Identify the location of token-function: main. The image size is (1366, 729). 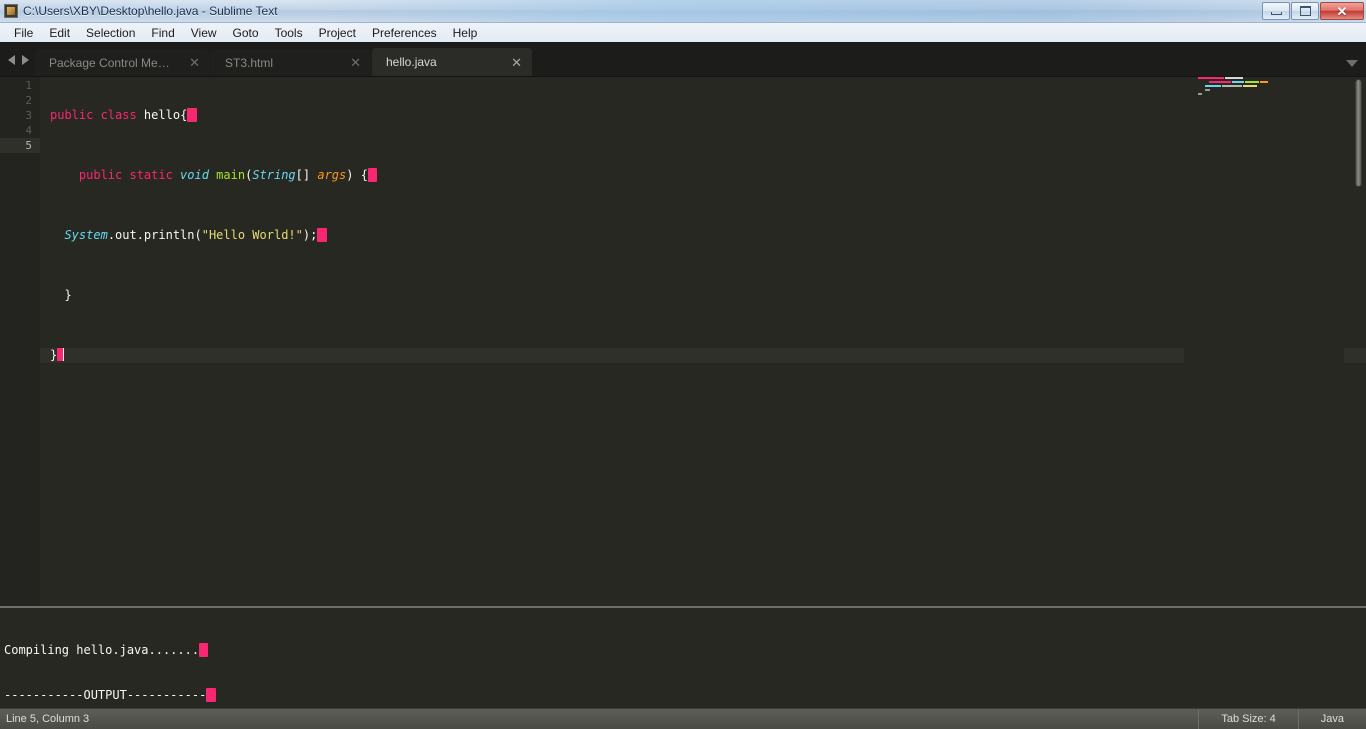
(227, 175).